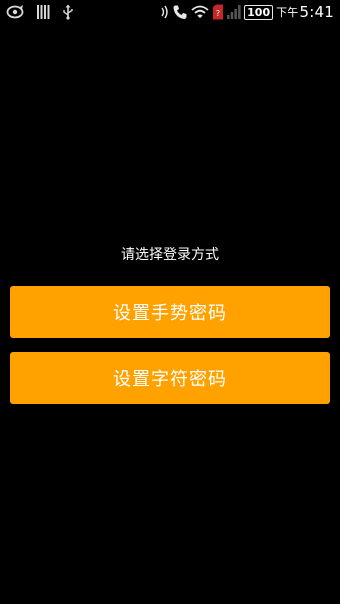 This screenshot has width=340, height=604. Describe the element at coordinates (287, 12) in the screenshot. I see `clock-ampm: 下午` at that location.